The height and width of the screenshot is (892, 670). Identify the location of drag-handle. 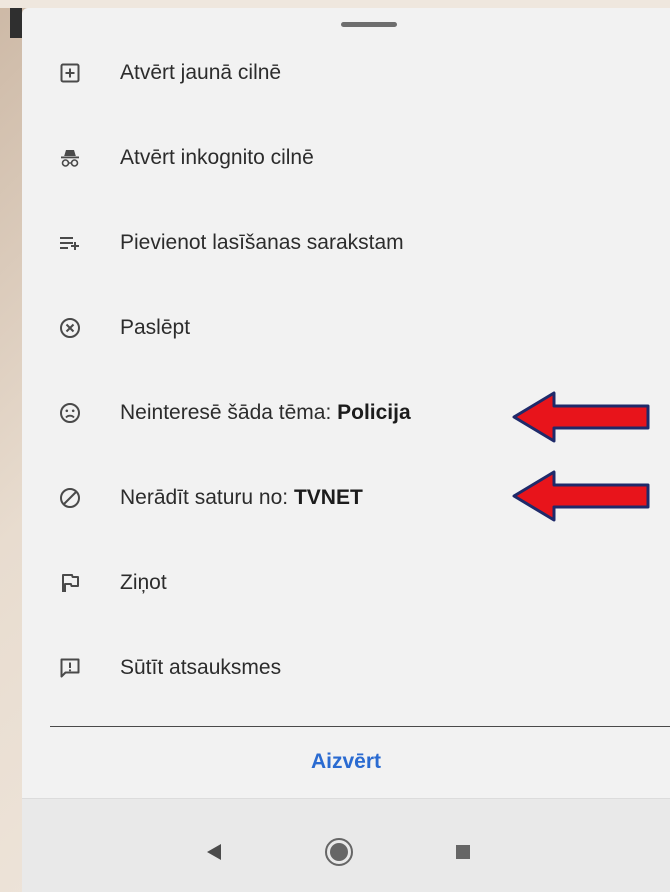
(369, 24).